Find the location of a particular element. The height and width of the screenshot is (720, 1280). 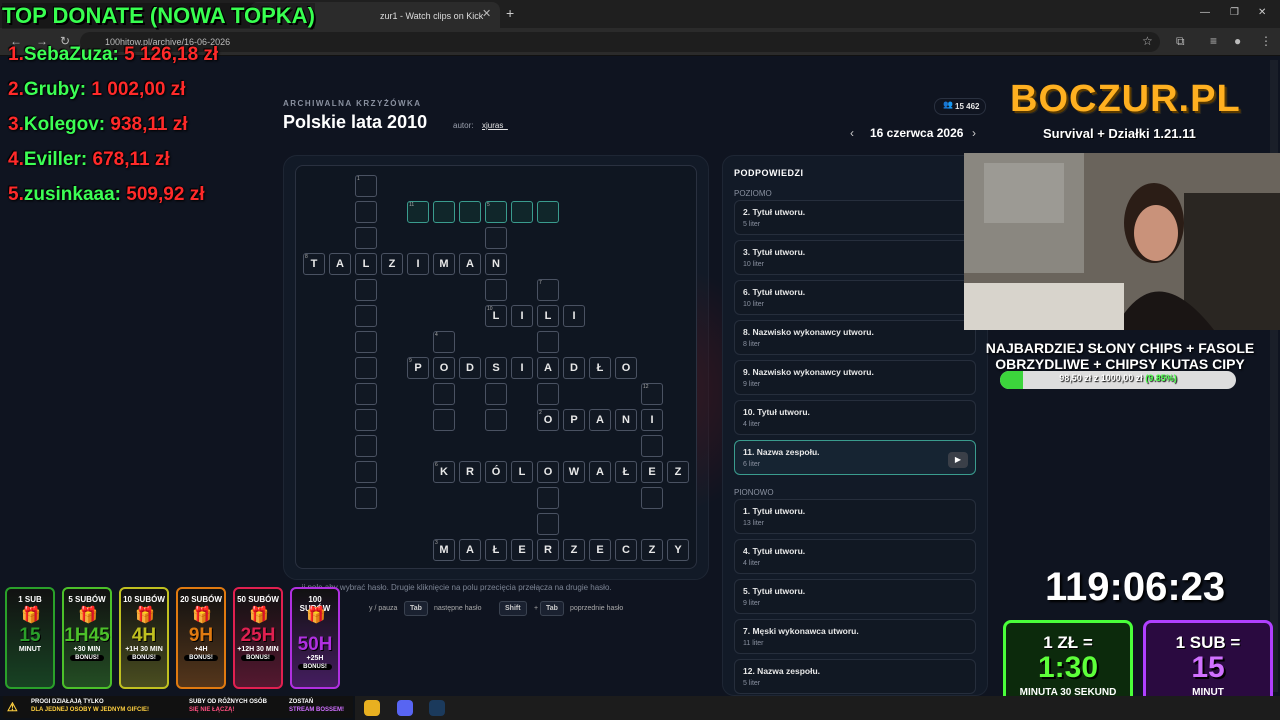

crossword-cell: M is located at coordinates (444, 264).